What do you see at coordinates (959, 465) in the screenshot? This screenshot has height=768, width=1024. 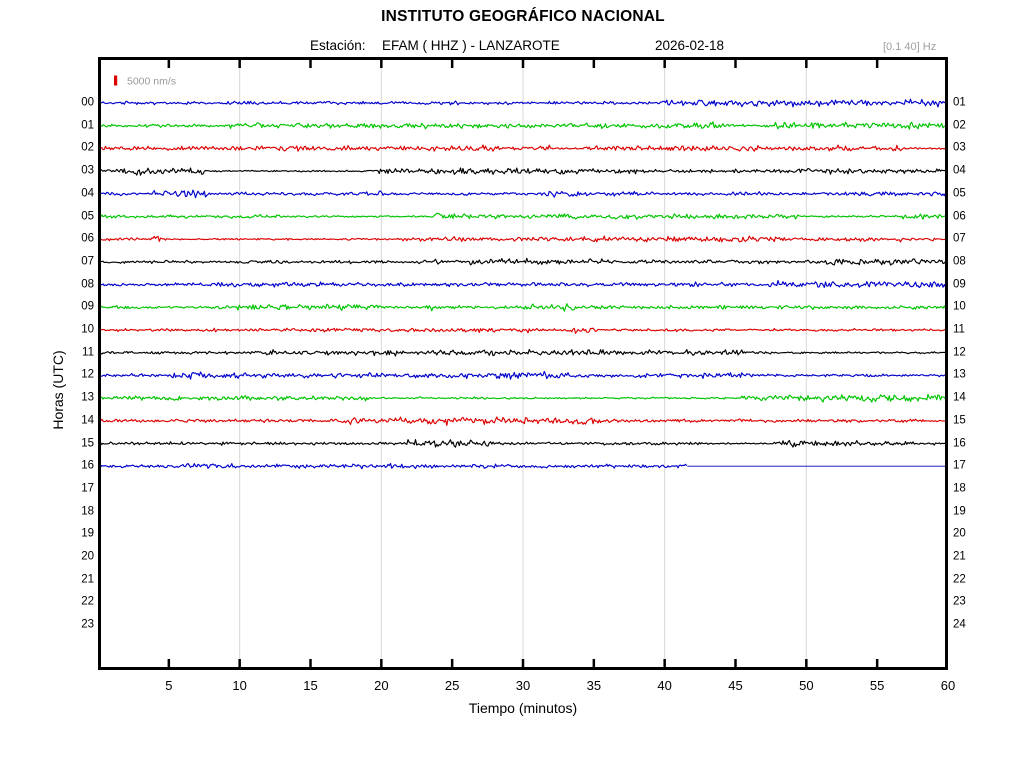 I see `hour-label-right-17: 17` at bounding box center [959, 465].